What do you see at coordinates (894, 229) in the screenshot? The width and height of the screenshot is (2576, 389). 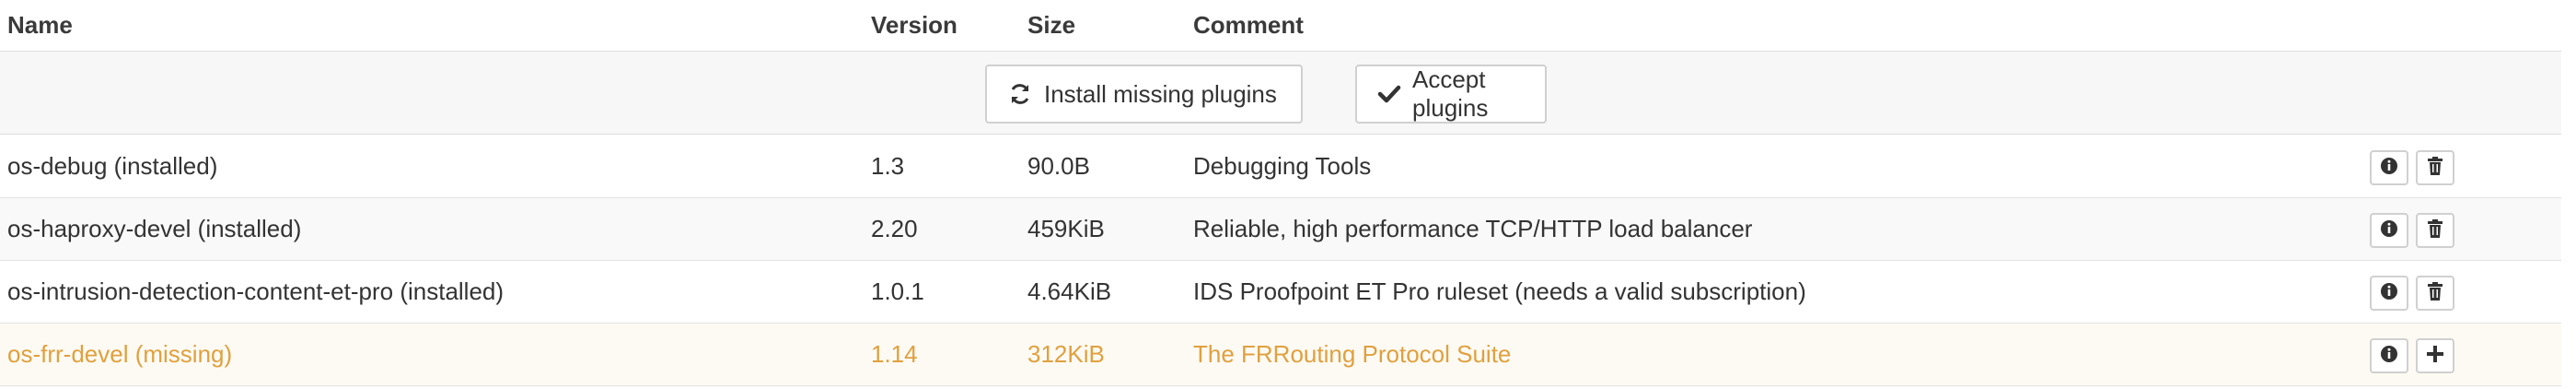 I see `plugin-version: 2.20` at bounding box center [894, 229].